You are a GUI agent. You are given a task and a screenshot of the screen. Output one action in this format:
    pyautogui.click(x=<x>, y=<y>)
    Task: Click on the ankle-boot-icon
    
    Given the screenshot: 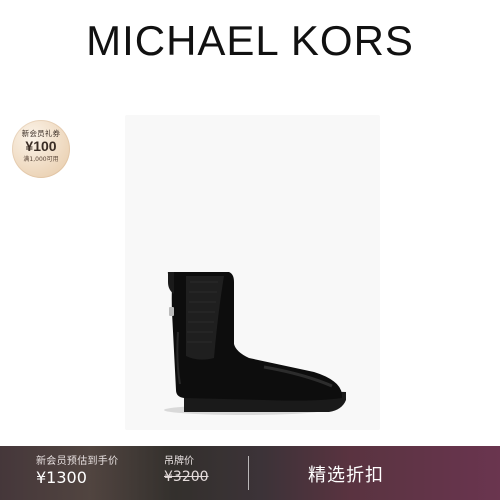 What is the action you would take?
    pyautogui.click(x=255, y=343)
    